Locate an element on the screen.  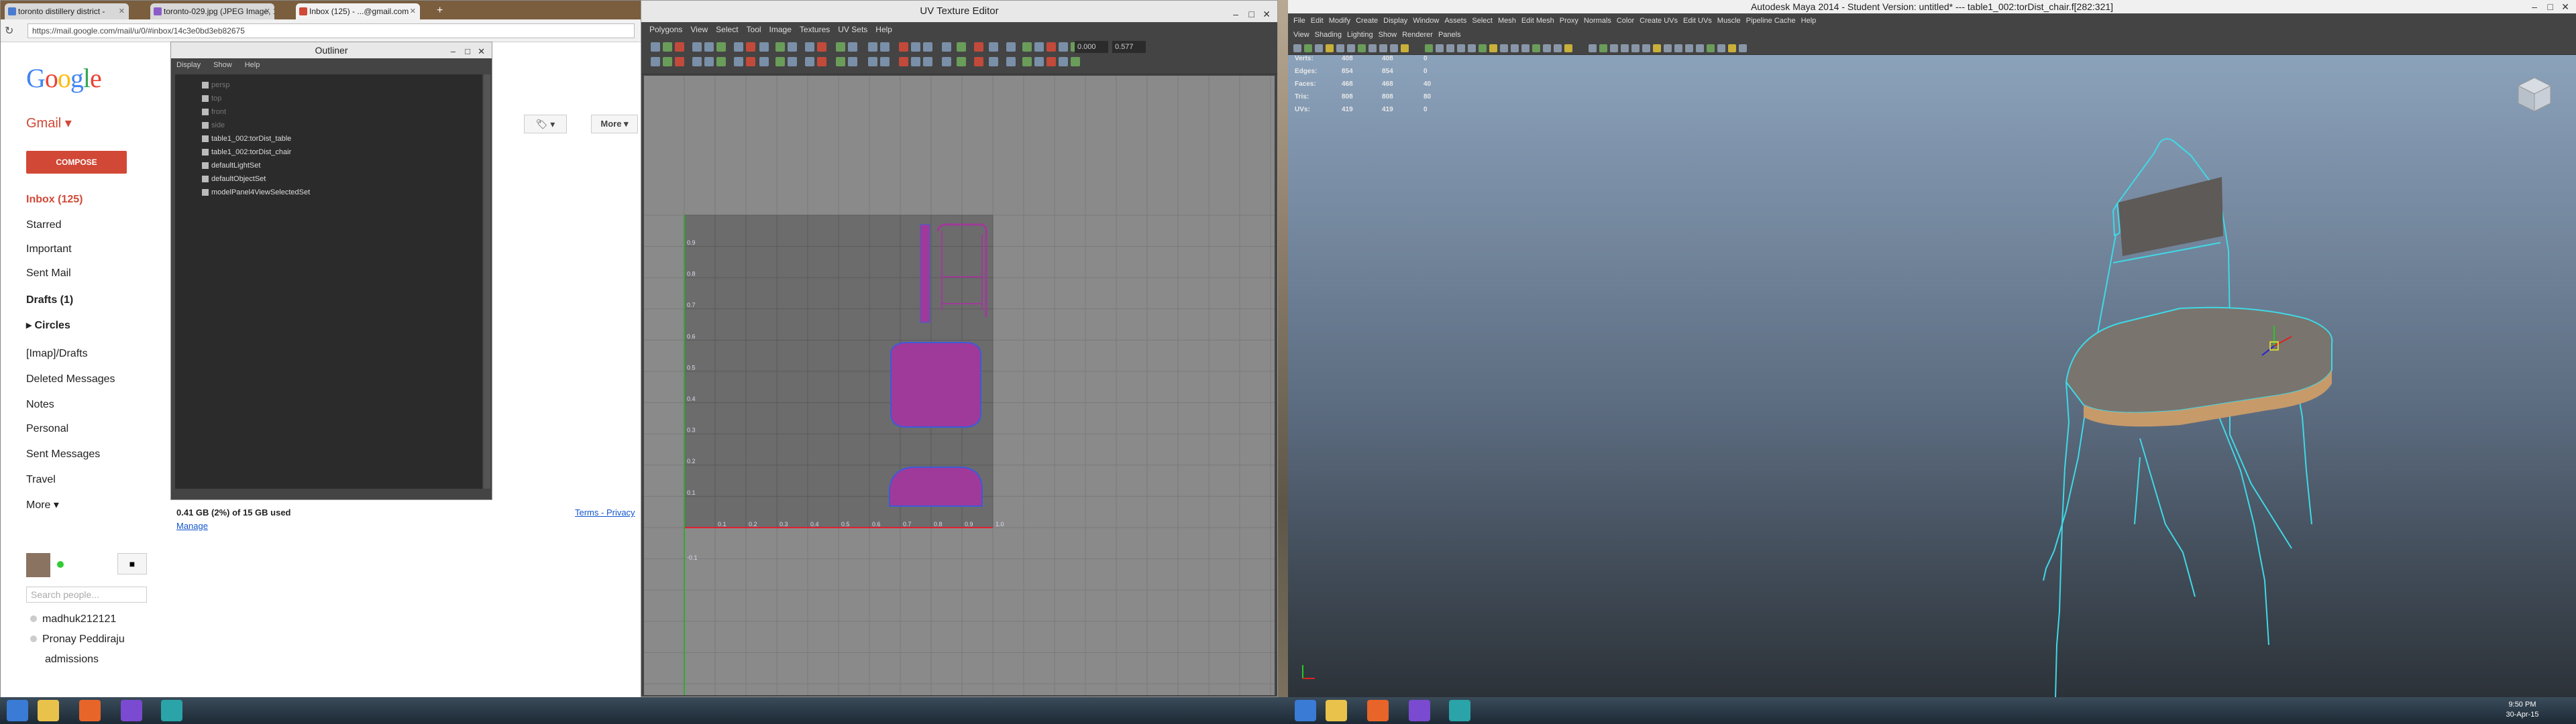
contact-item: admissions is located at coordinates (72, 660).